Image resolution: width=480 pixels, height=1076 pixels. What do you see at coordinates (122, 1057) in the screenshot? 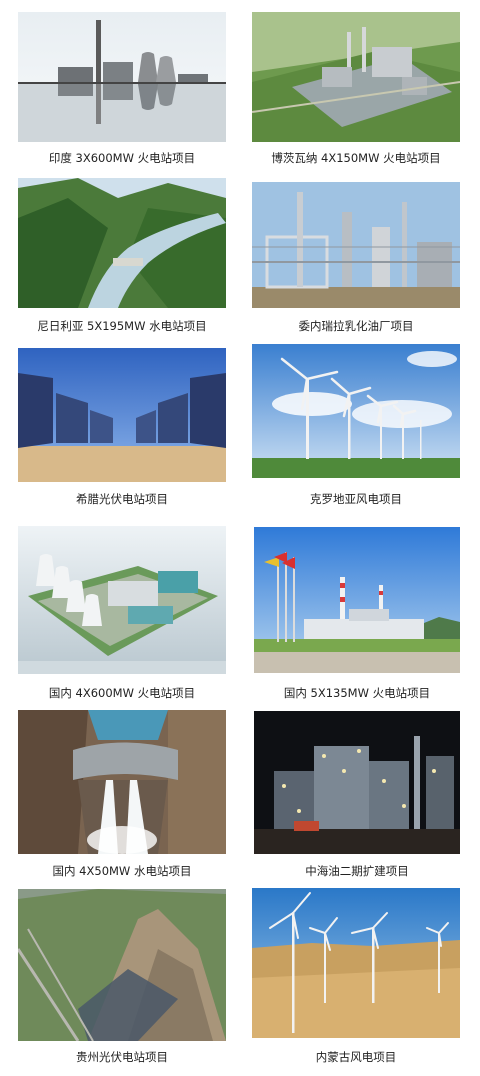
I see `project-caption: 贵州光伏电站项目` at bounding box center [122, 1057].